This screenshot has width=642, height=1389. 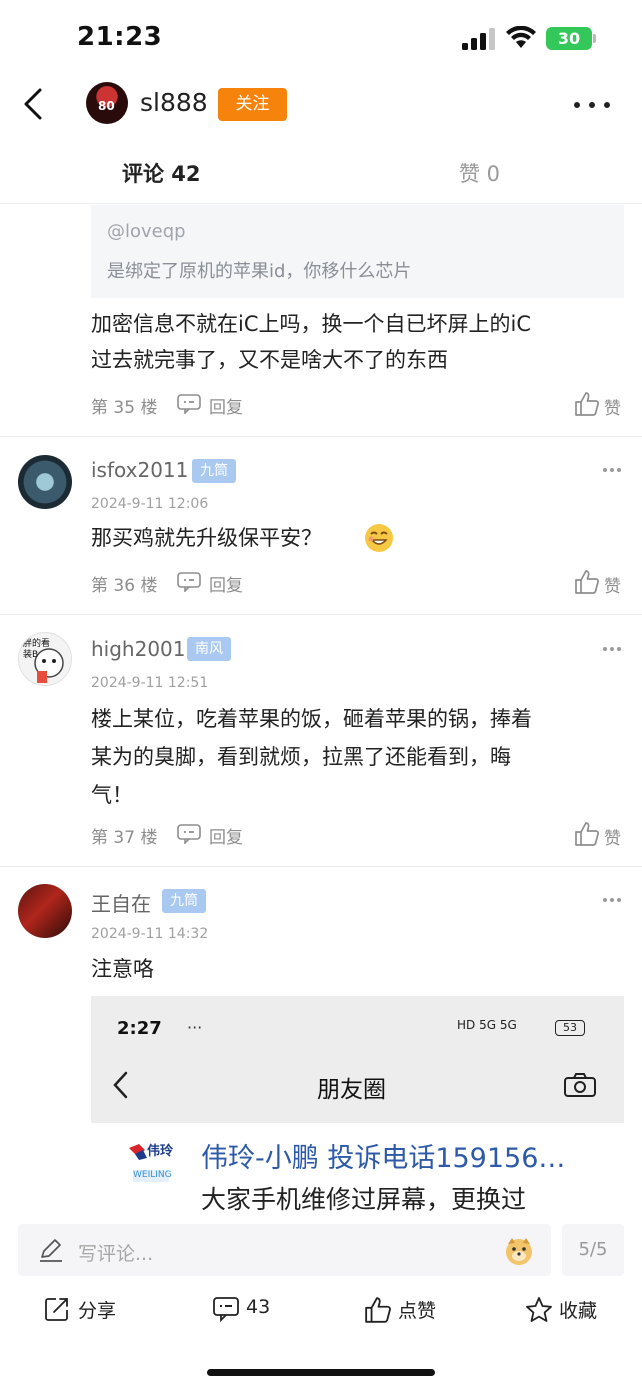 I want to click on share-label: 分享, so click(x=97, y=1311).